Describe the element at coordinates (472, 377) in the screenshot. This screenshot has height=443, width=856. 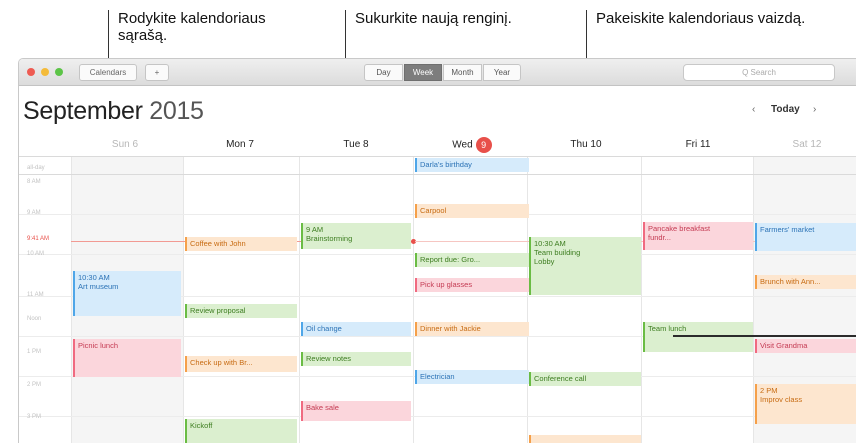
I see `event-electrician: Electrician` at that location.